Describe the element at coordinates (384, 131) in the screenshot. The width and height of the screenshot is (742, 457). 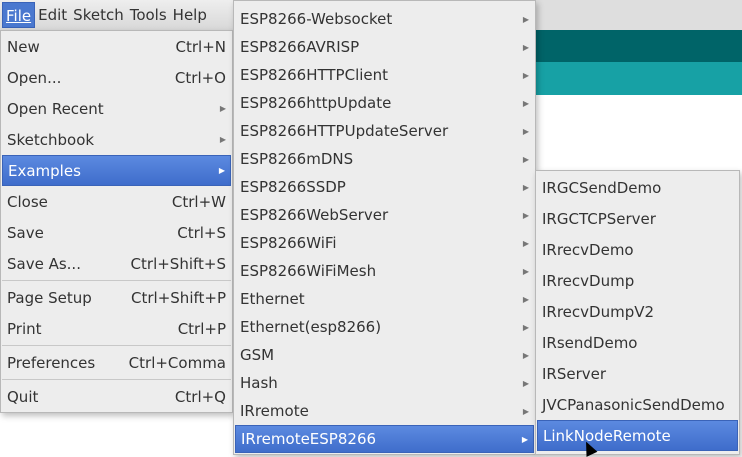
I see `menu-item-esp8266httpupdateserver: ESP8266HTTPUpdateServer ▶` at that location.